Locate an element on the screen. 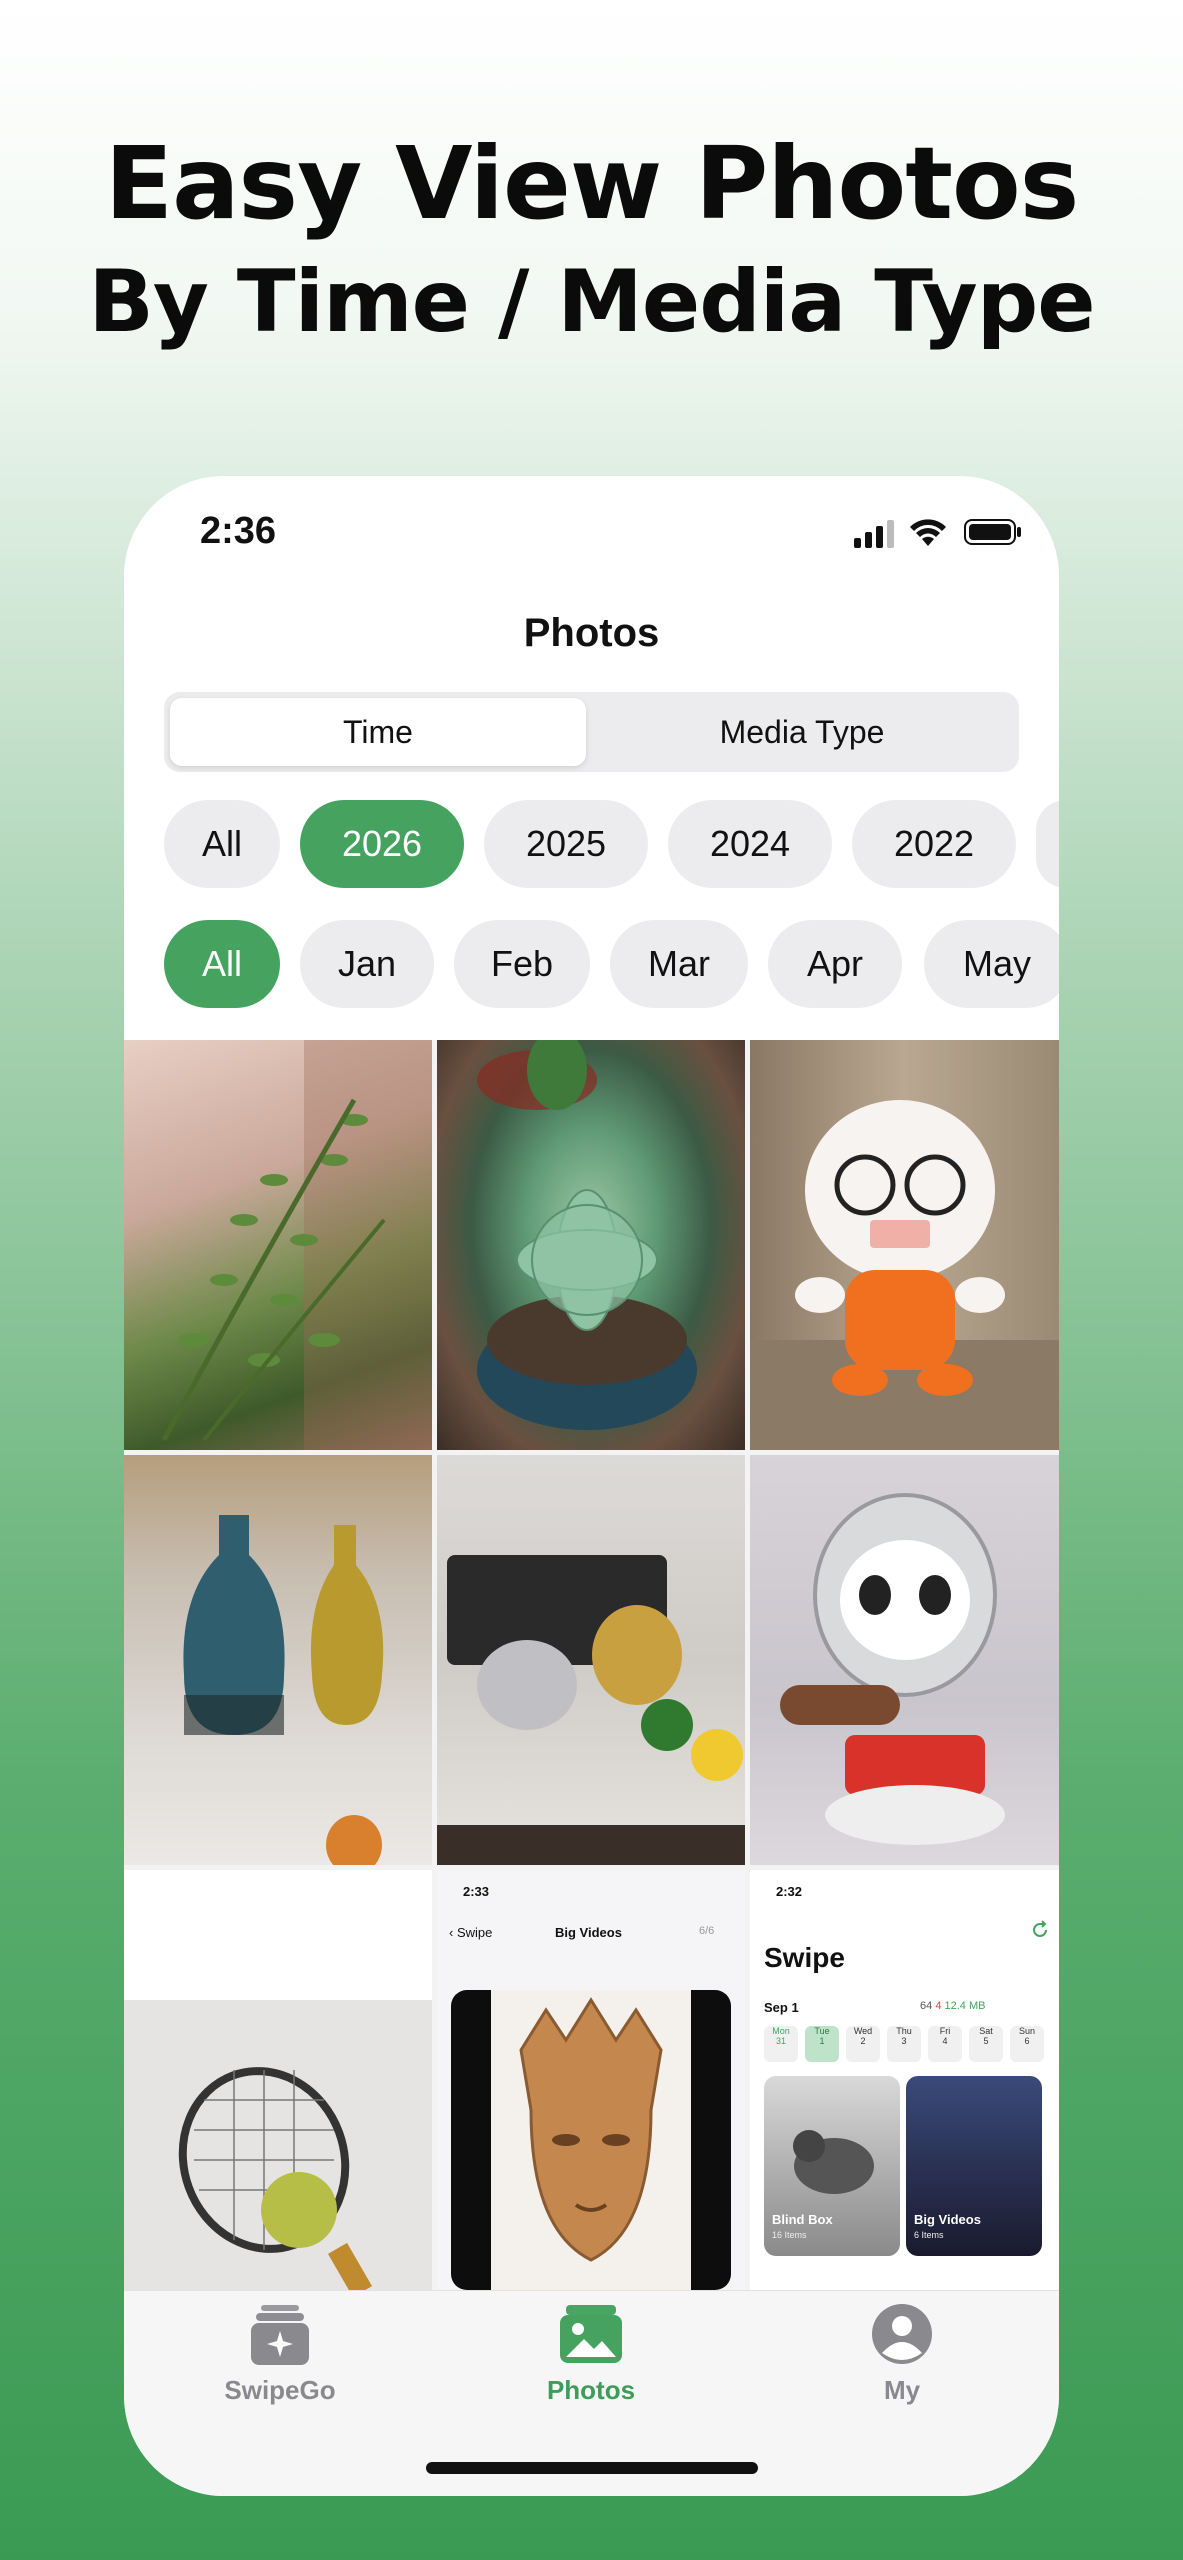  year-chip-2024: 2024 is located at coordinates (750, 844).